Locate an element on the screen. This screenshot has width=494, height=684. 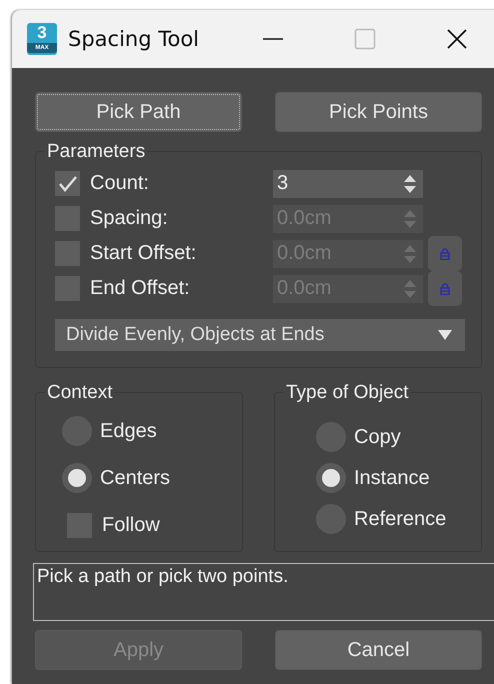
close-icon is located at coordinates (457, 39).